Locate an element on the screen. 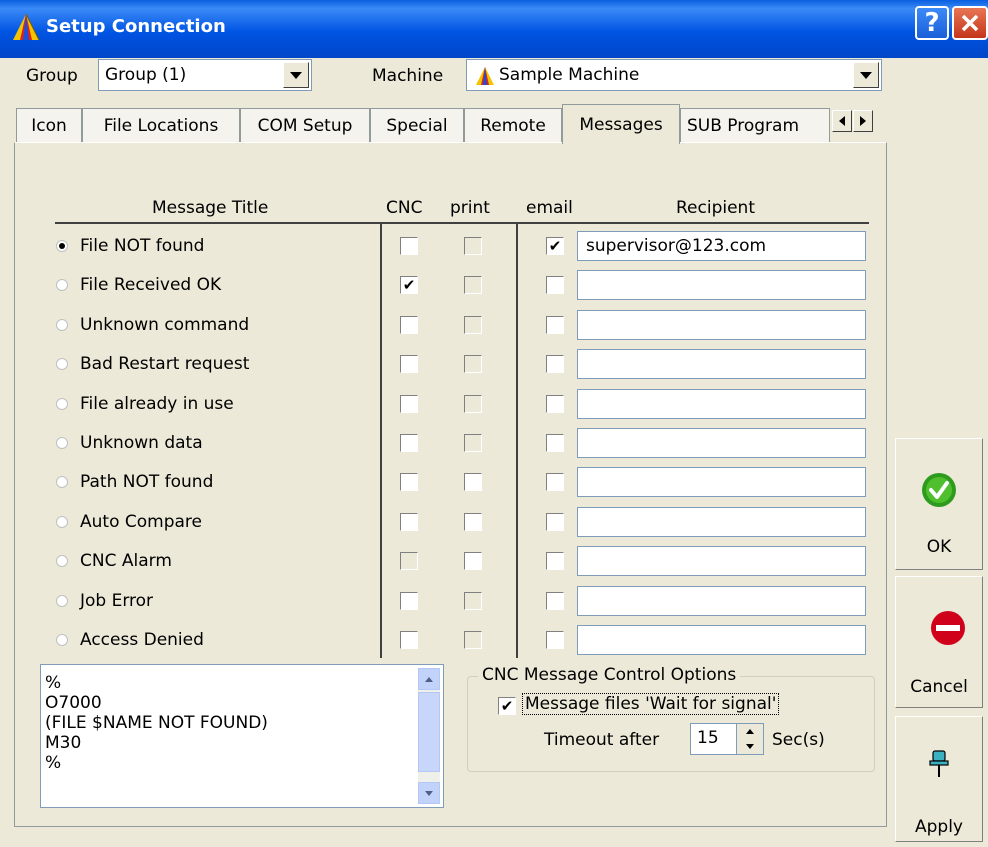 The image size is (988, 847). cnc-checkbox: ✔ is located at coordinates (409, 285).